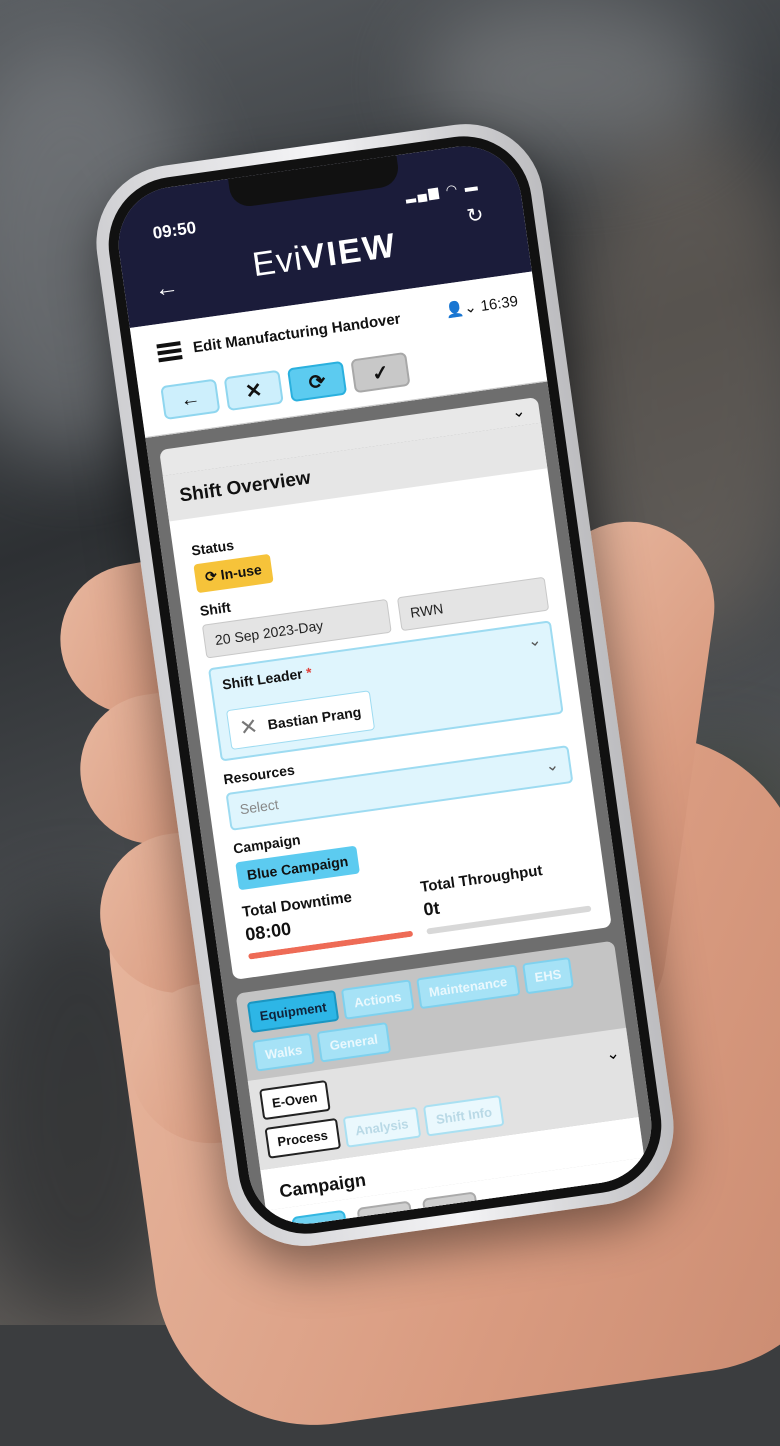 Image resolution: width=780 pixels, height=1446 pixels. Describe the element at coordinates (169, 352) in the screenshot. I see `hamburger-menu-icon` at that location.